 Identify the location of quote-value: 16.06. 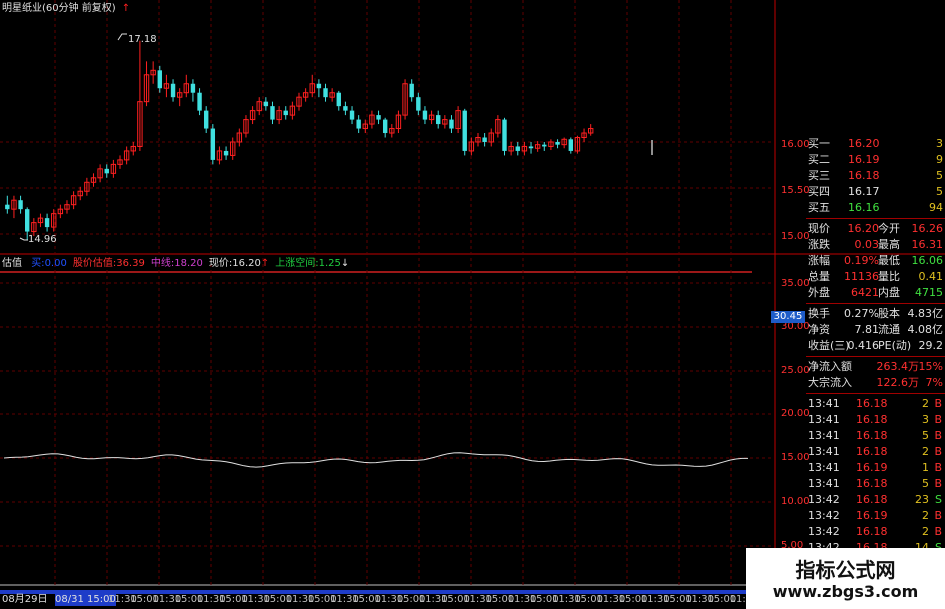
(927, 260).